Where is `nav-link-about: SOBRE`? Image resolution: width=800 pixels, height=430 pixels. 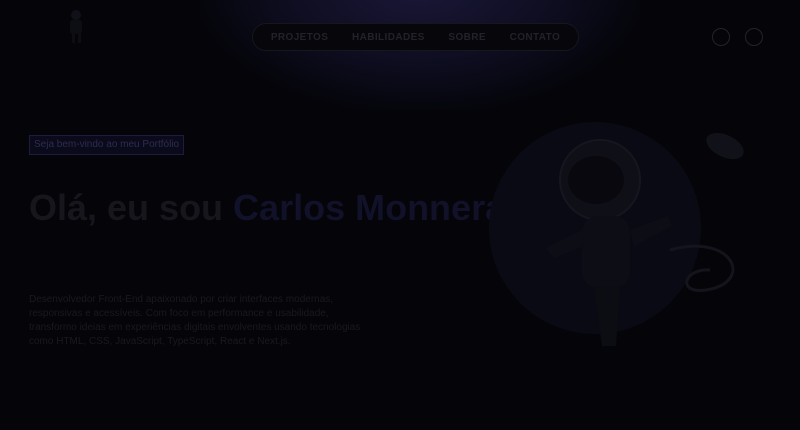 nav-link-about: SOBRE is located at coordinates (467, 37).